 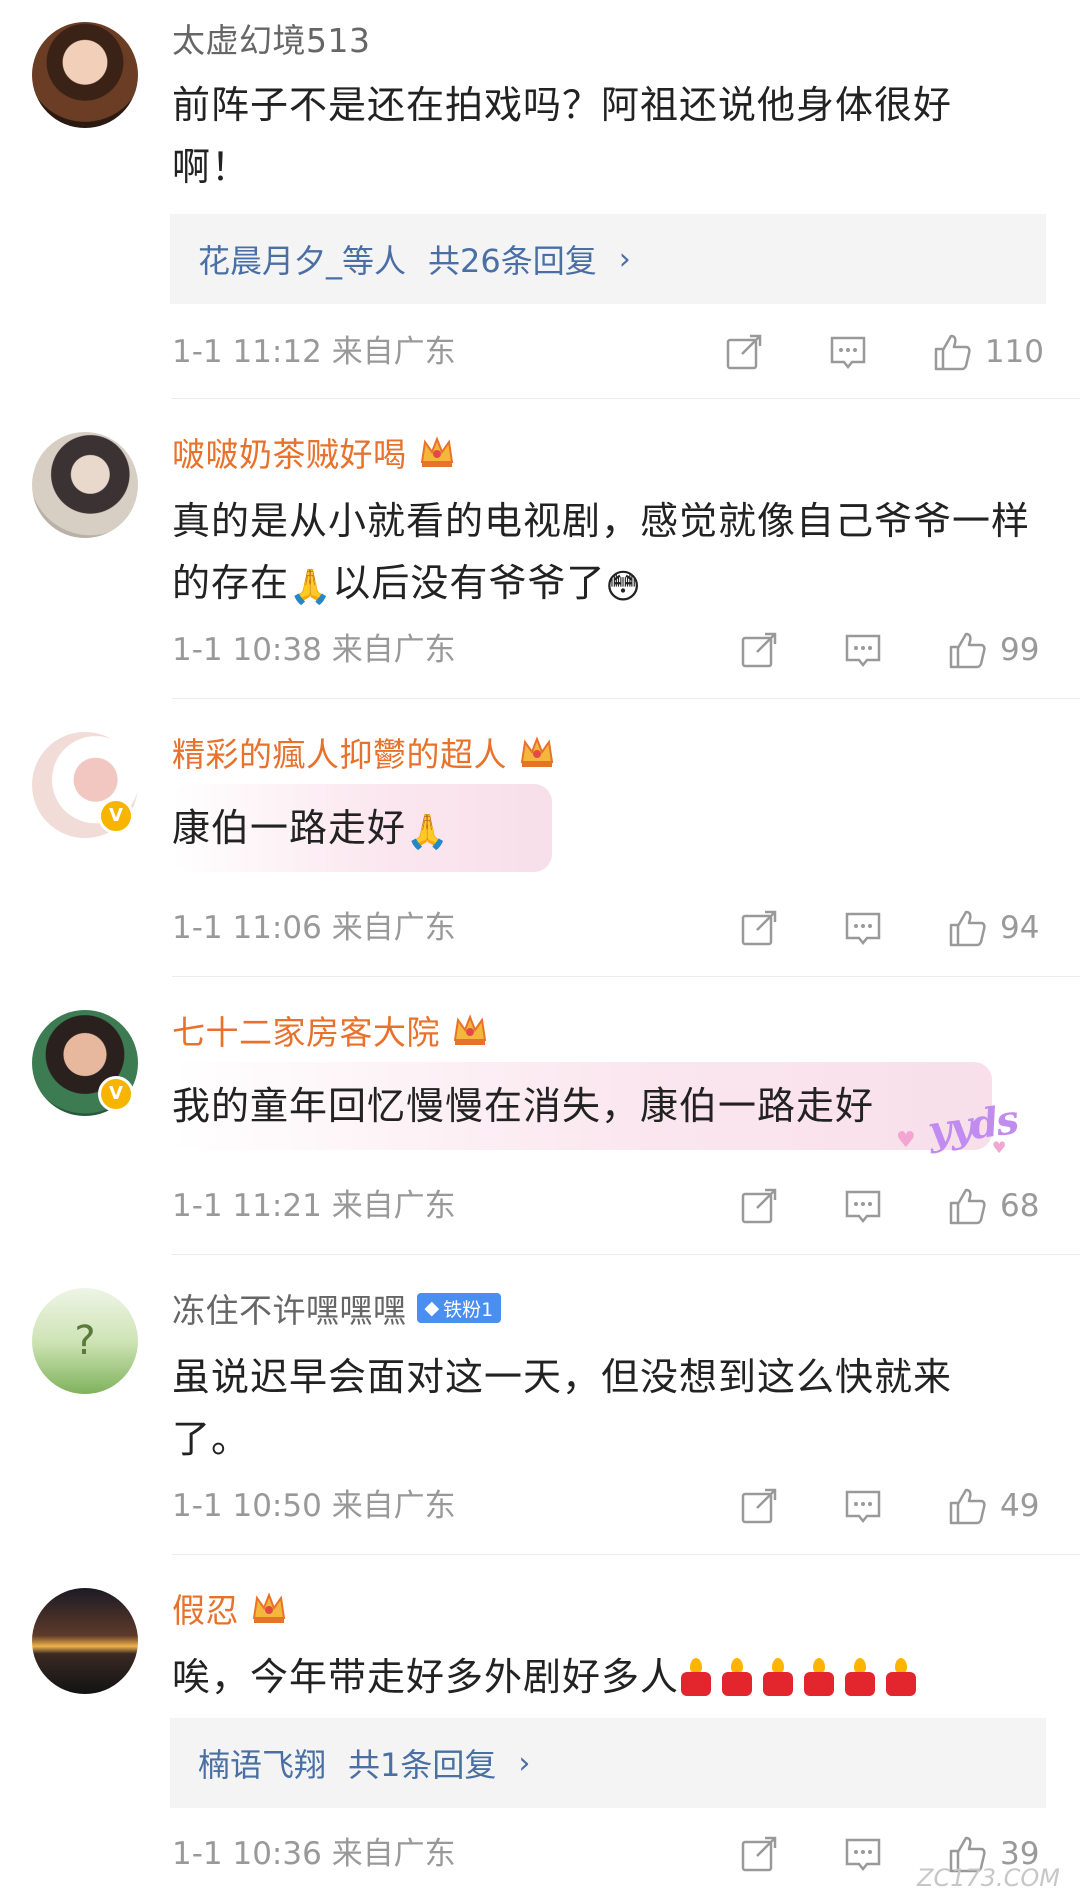 I want to click on reply-names: 花晨月夕_等人, so click(x=302, y=261).